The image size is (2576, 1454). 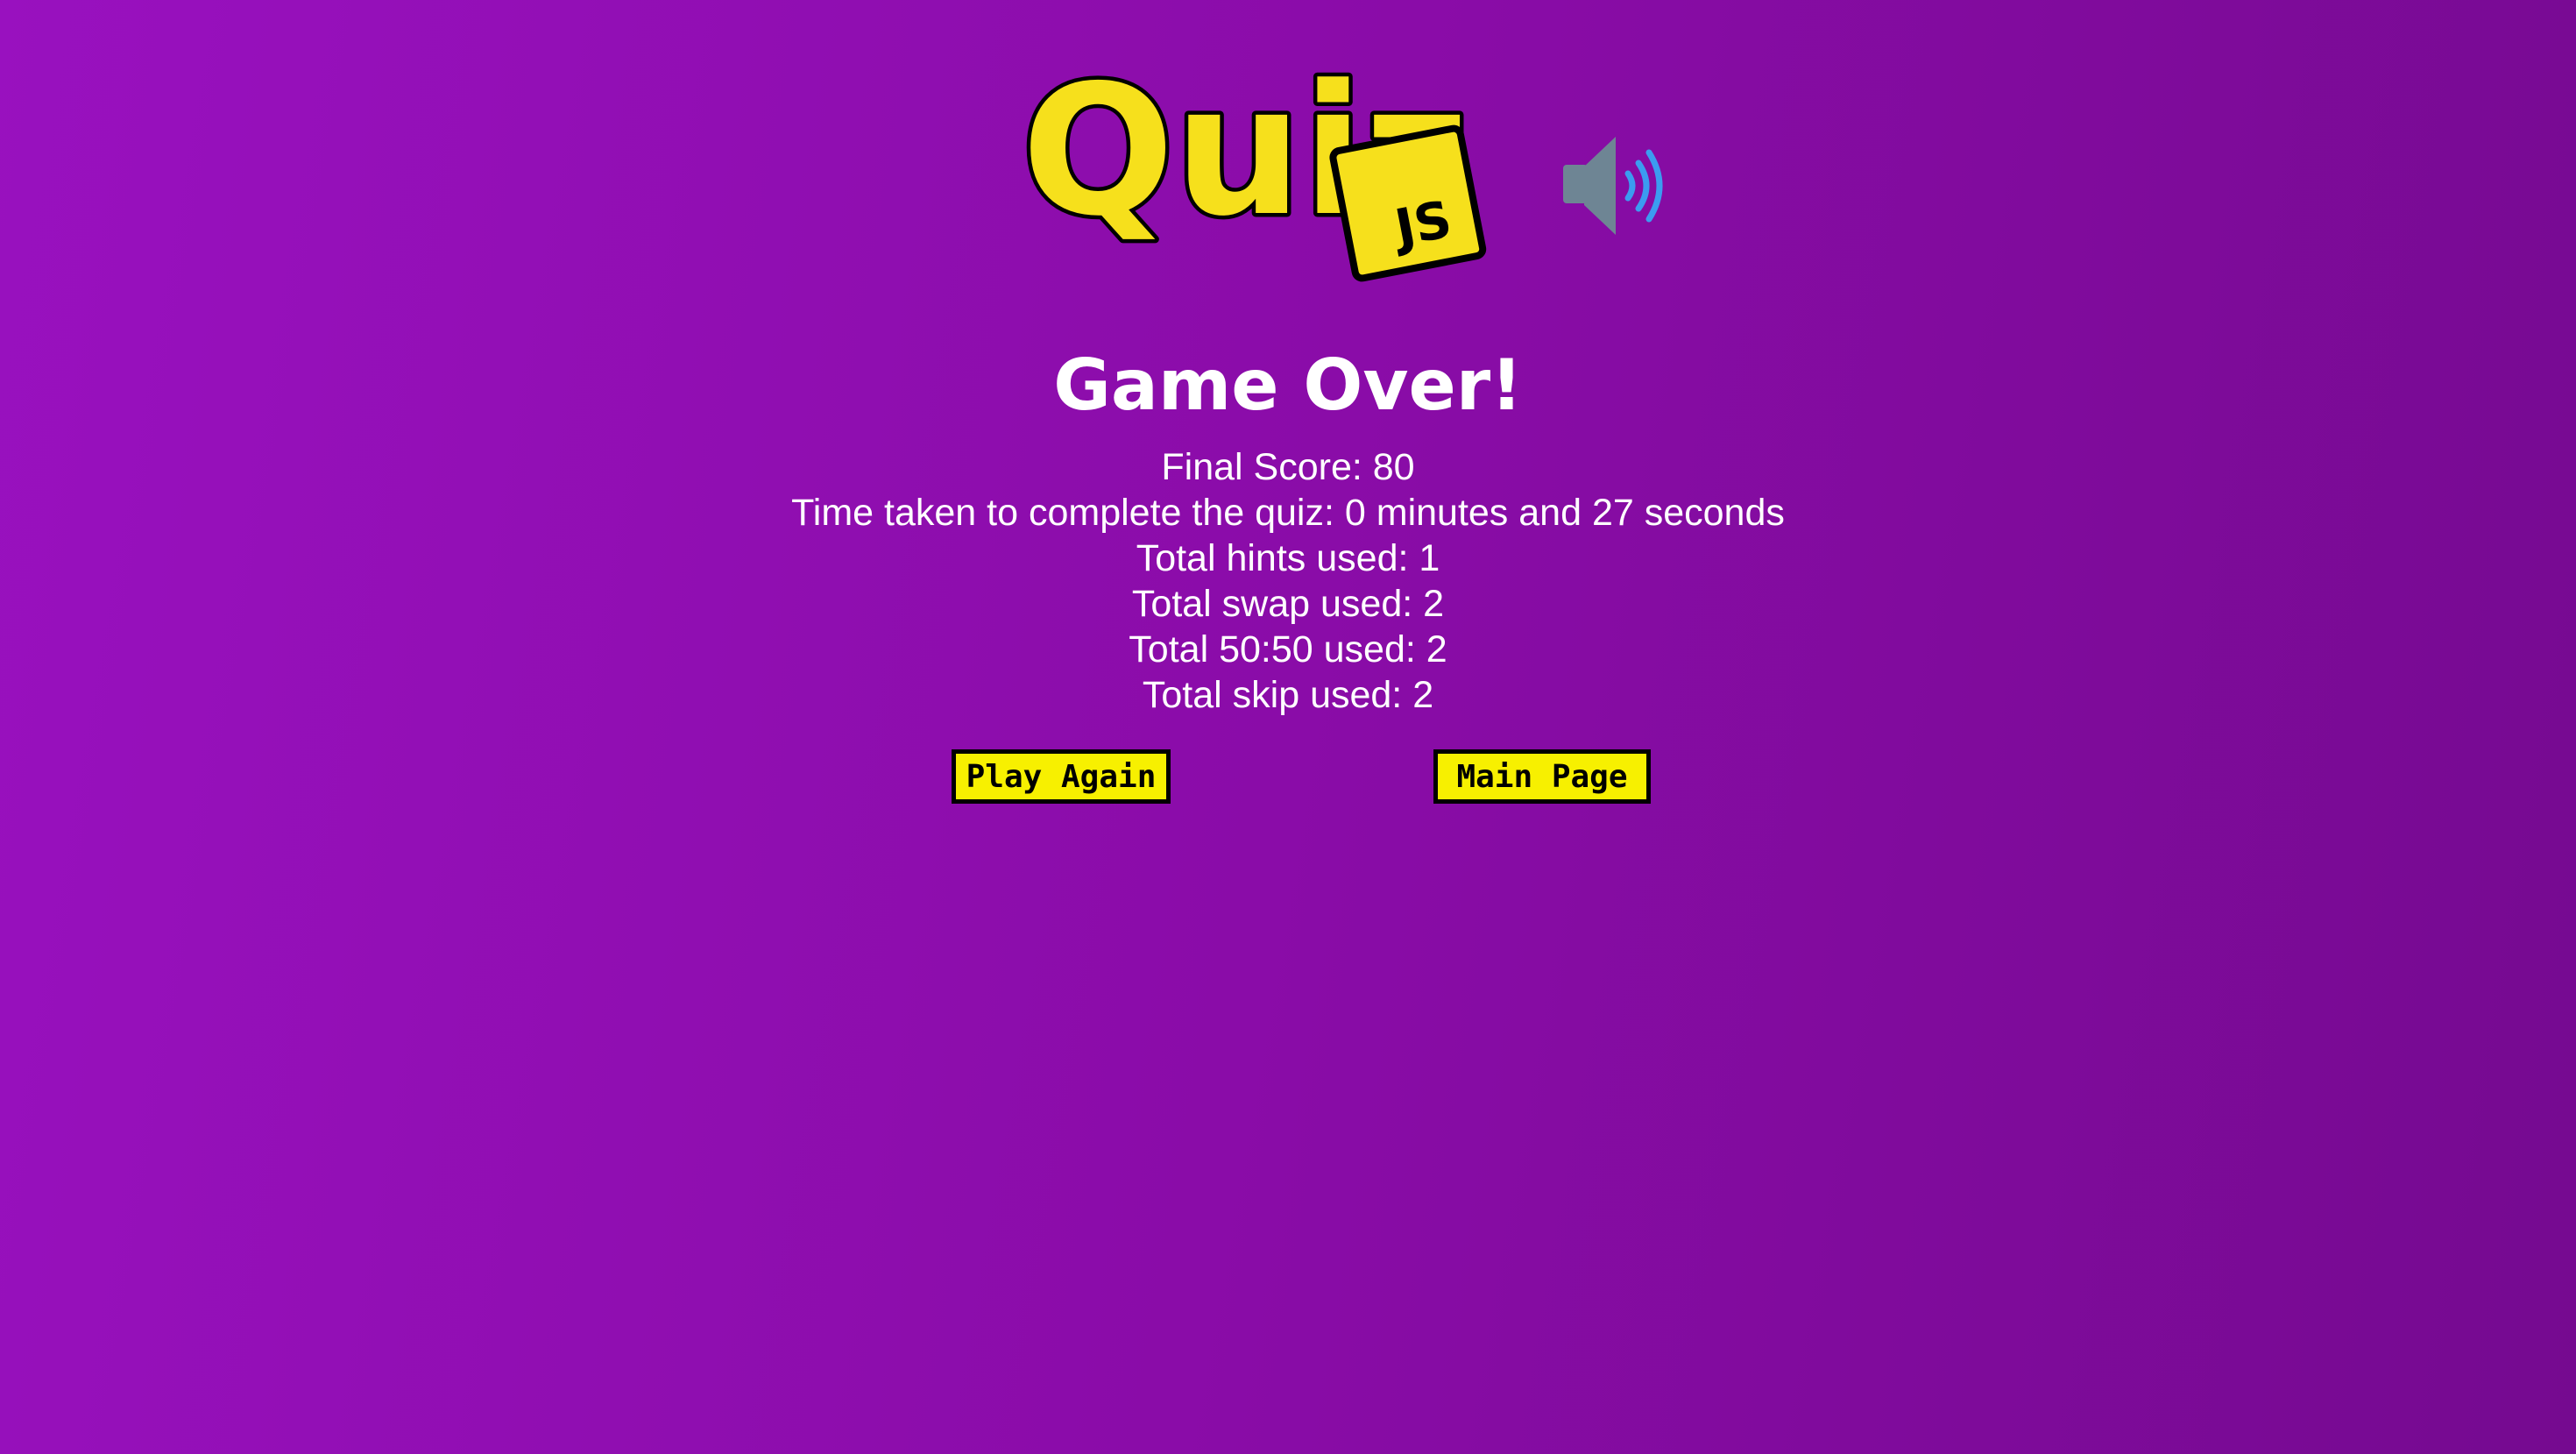 I want to click on skip-used: Total skip used: 2, so click(x=1288, y=695).